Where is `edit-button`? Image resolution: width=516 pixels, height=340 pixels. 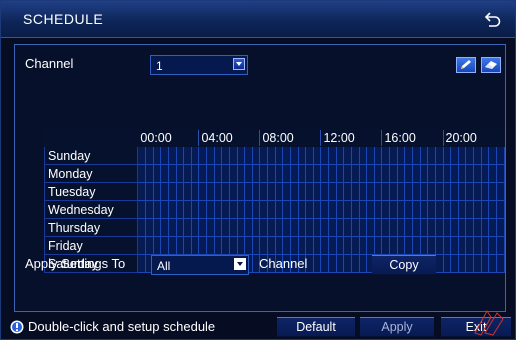
edit-button is located at coordinates (466, 65).